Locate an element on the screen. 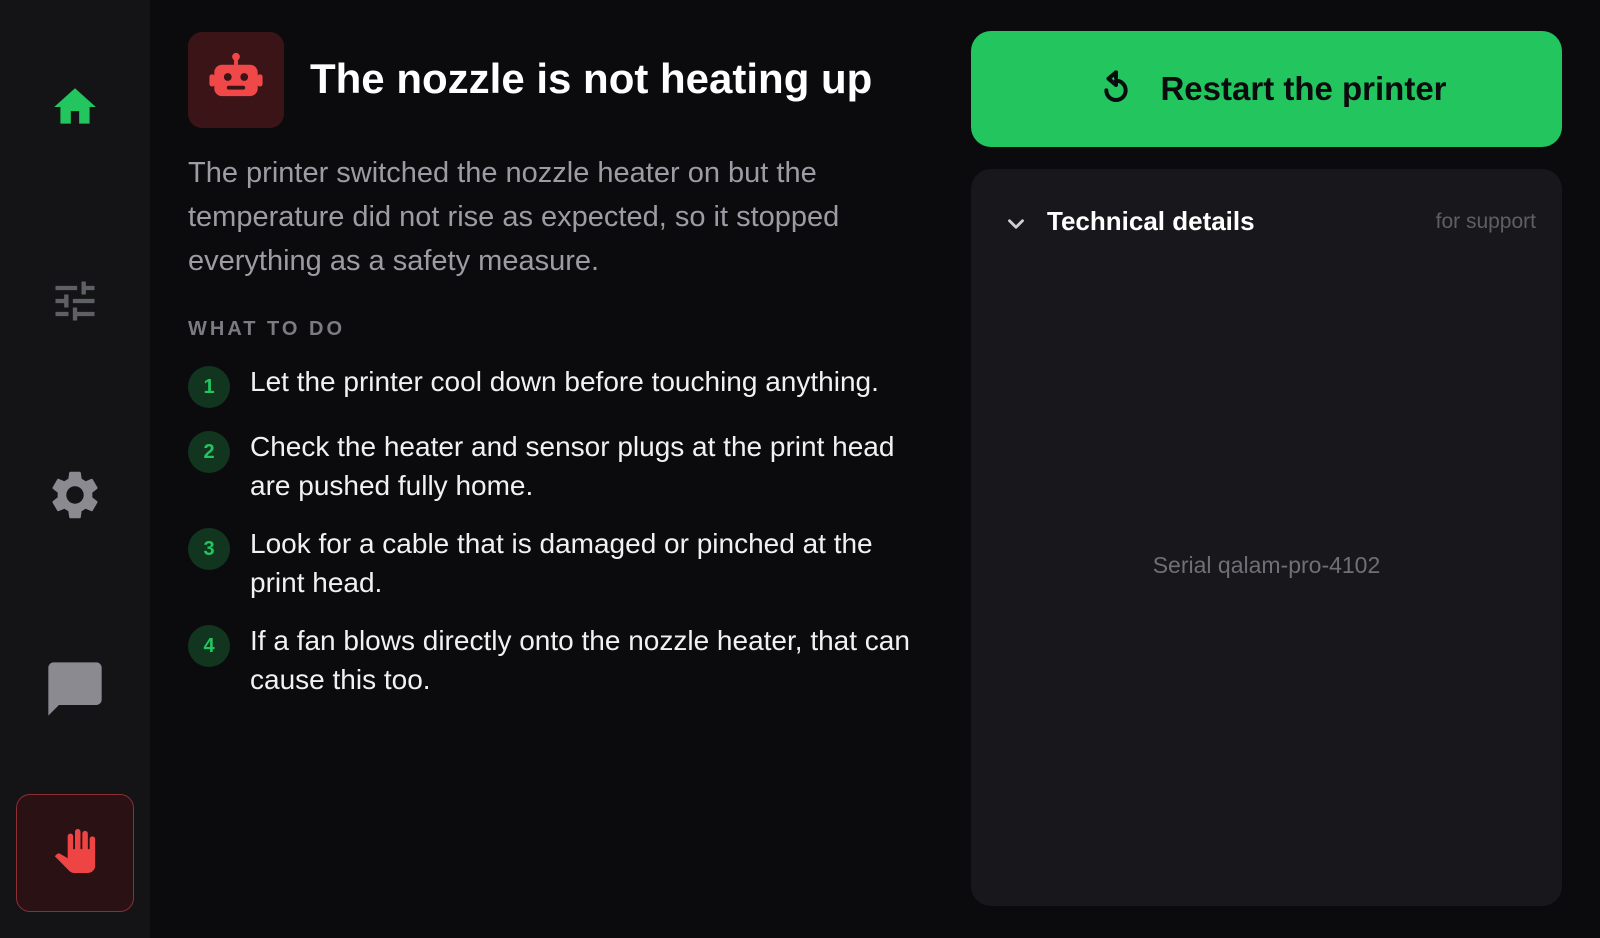 Image resolution: width=1600 pixels, height=938 pixels. robot-icon is located at coordinates (236, 80).